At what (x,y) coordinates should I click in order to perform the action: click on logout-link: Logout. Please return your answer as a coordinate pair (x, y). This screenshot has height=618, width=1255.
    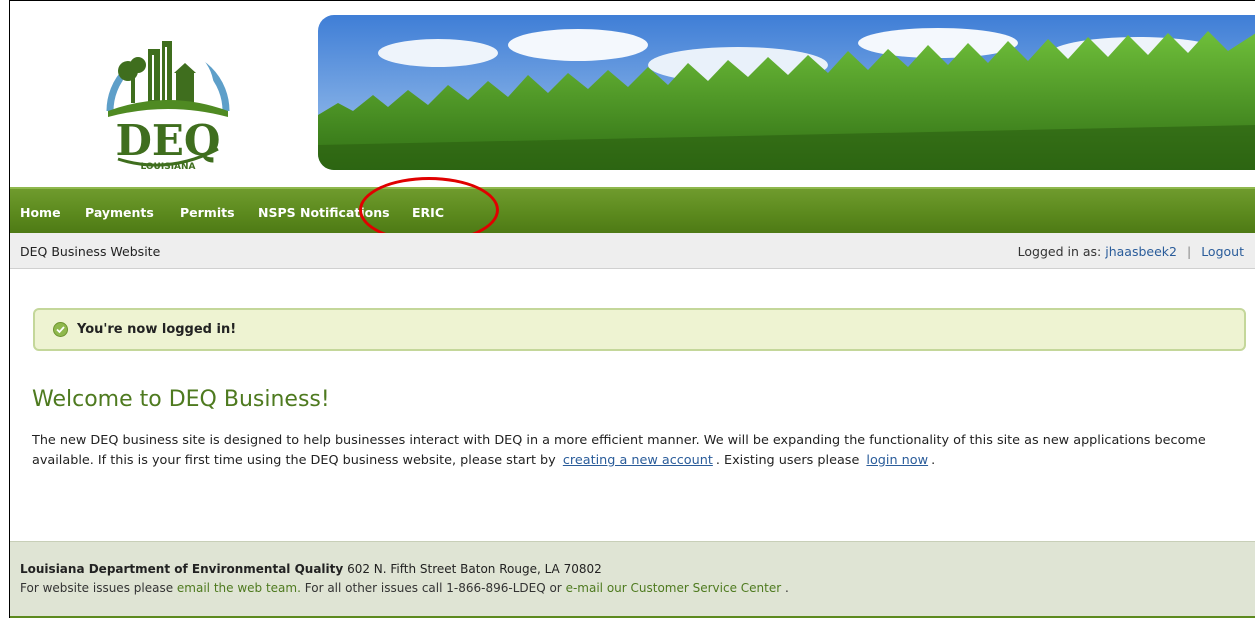
    Looking at the image, I should click on (1222, 251).